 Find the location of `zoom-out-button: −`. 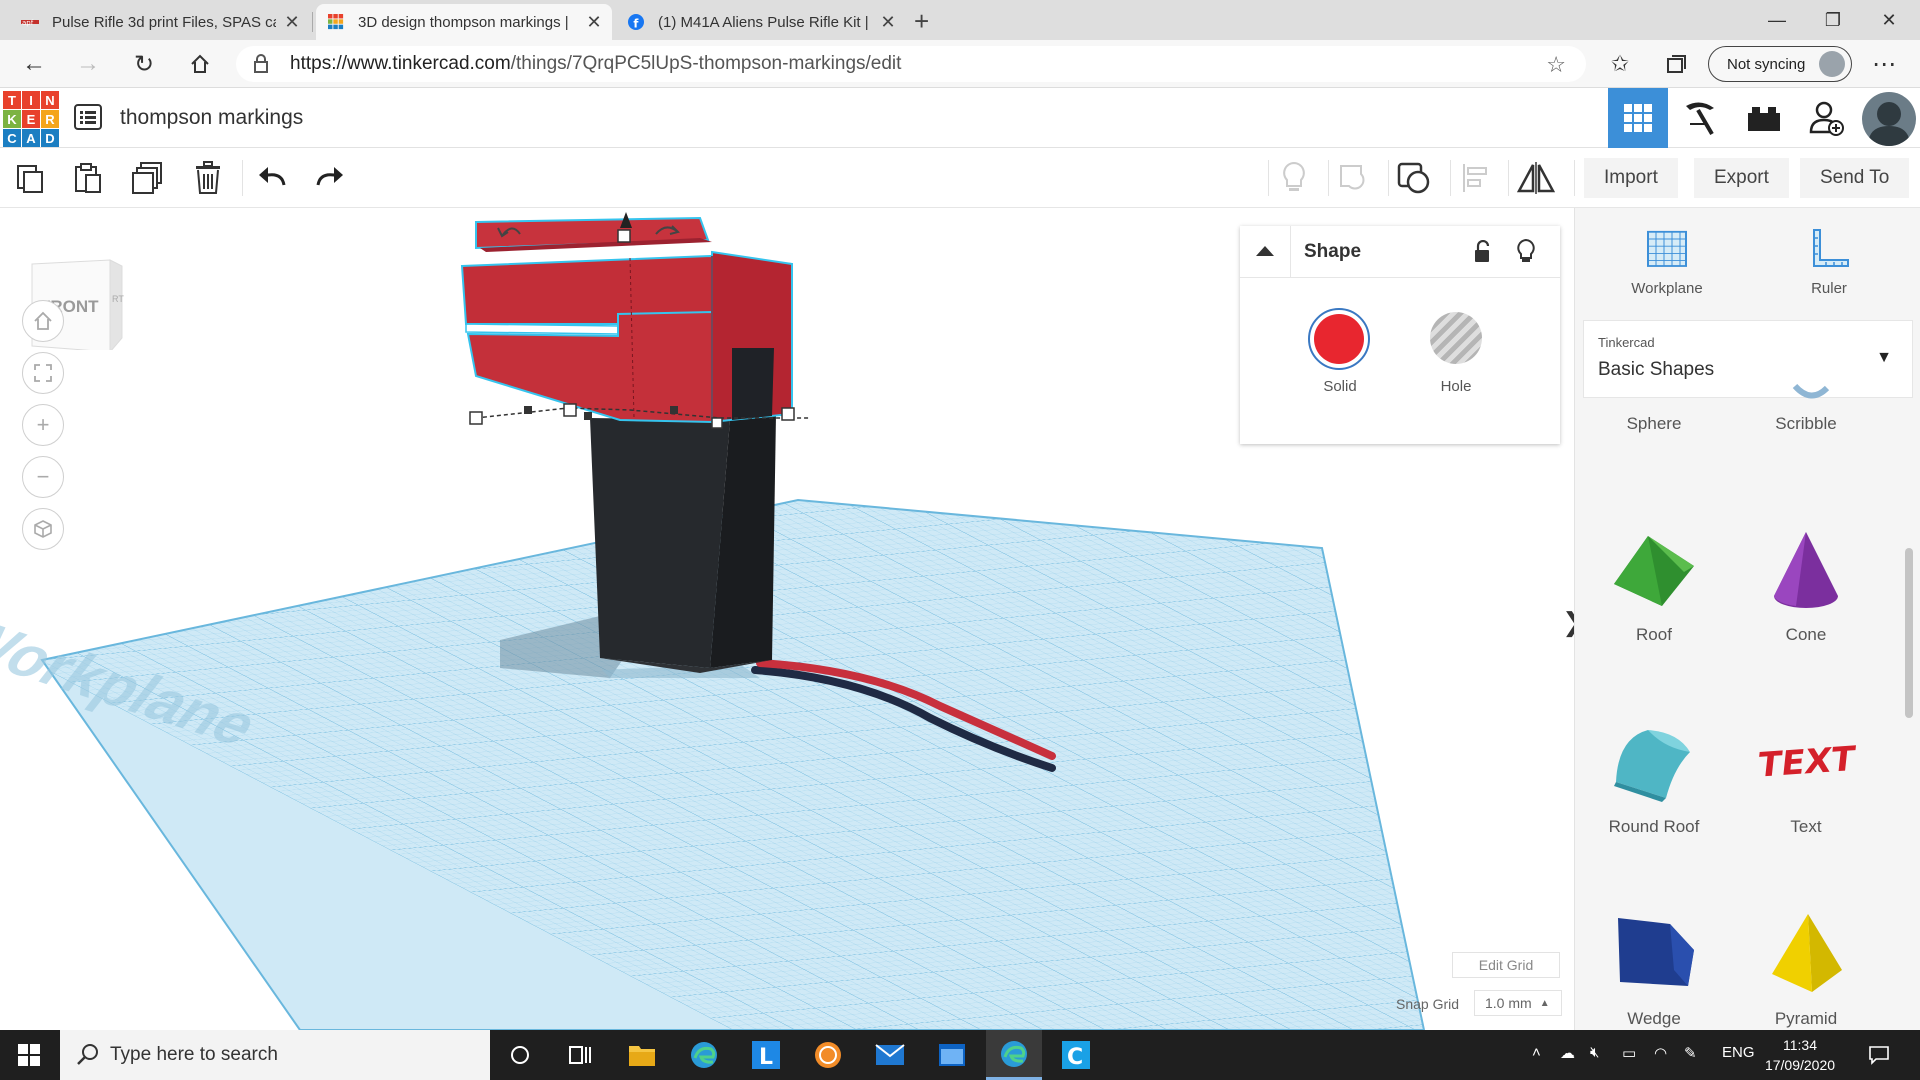

zoom-out-button: − is located at coordinates (43, 477).